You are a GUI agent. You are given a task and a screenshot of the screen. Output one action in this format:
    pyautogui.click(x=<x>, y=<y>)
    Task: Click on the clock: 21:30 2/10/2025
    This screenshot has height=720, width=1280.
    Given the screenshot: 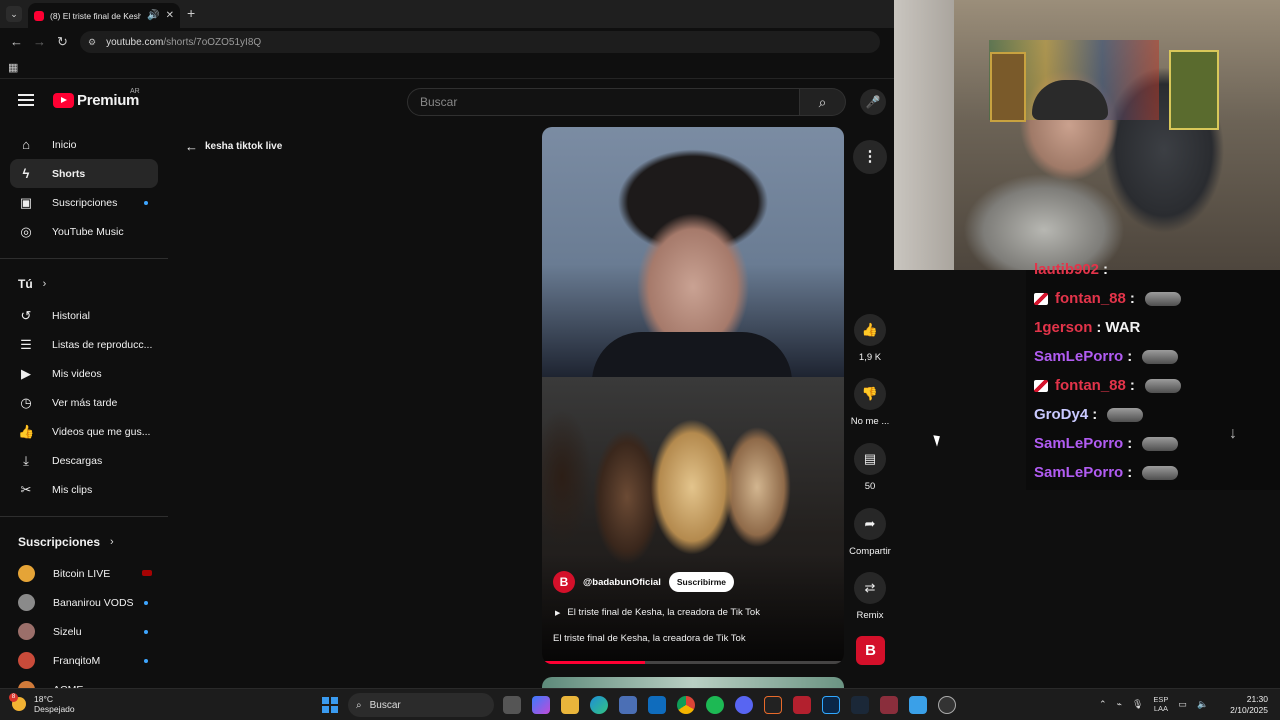 What is the action you would take?
    pyautogui.click(x=1247, y=705)
    